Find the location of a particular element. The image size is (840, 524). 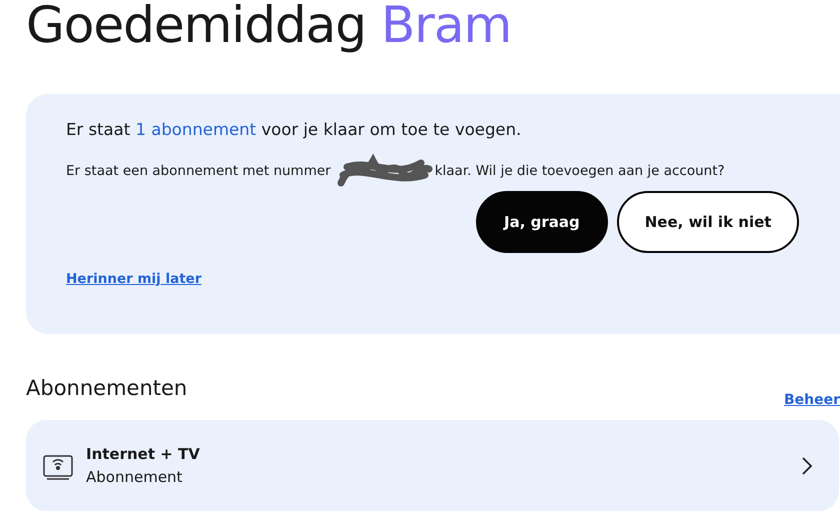

subscription-count-link: 1 abonnement is located at coordinates (195, 129).